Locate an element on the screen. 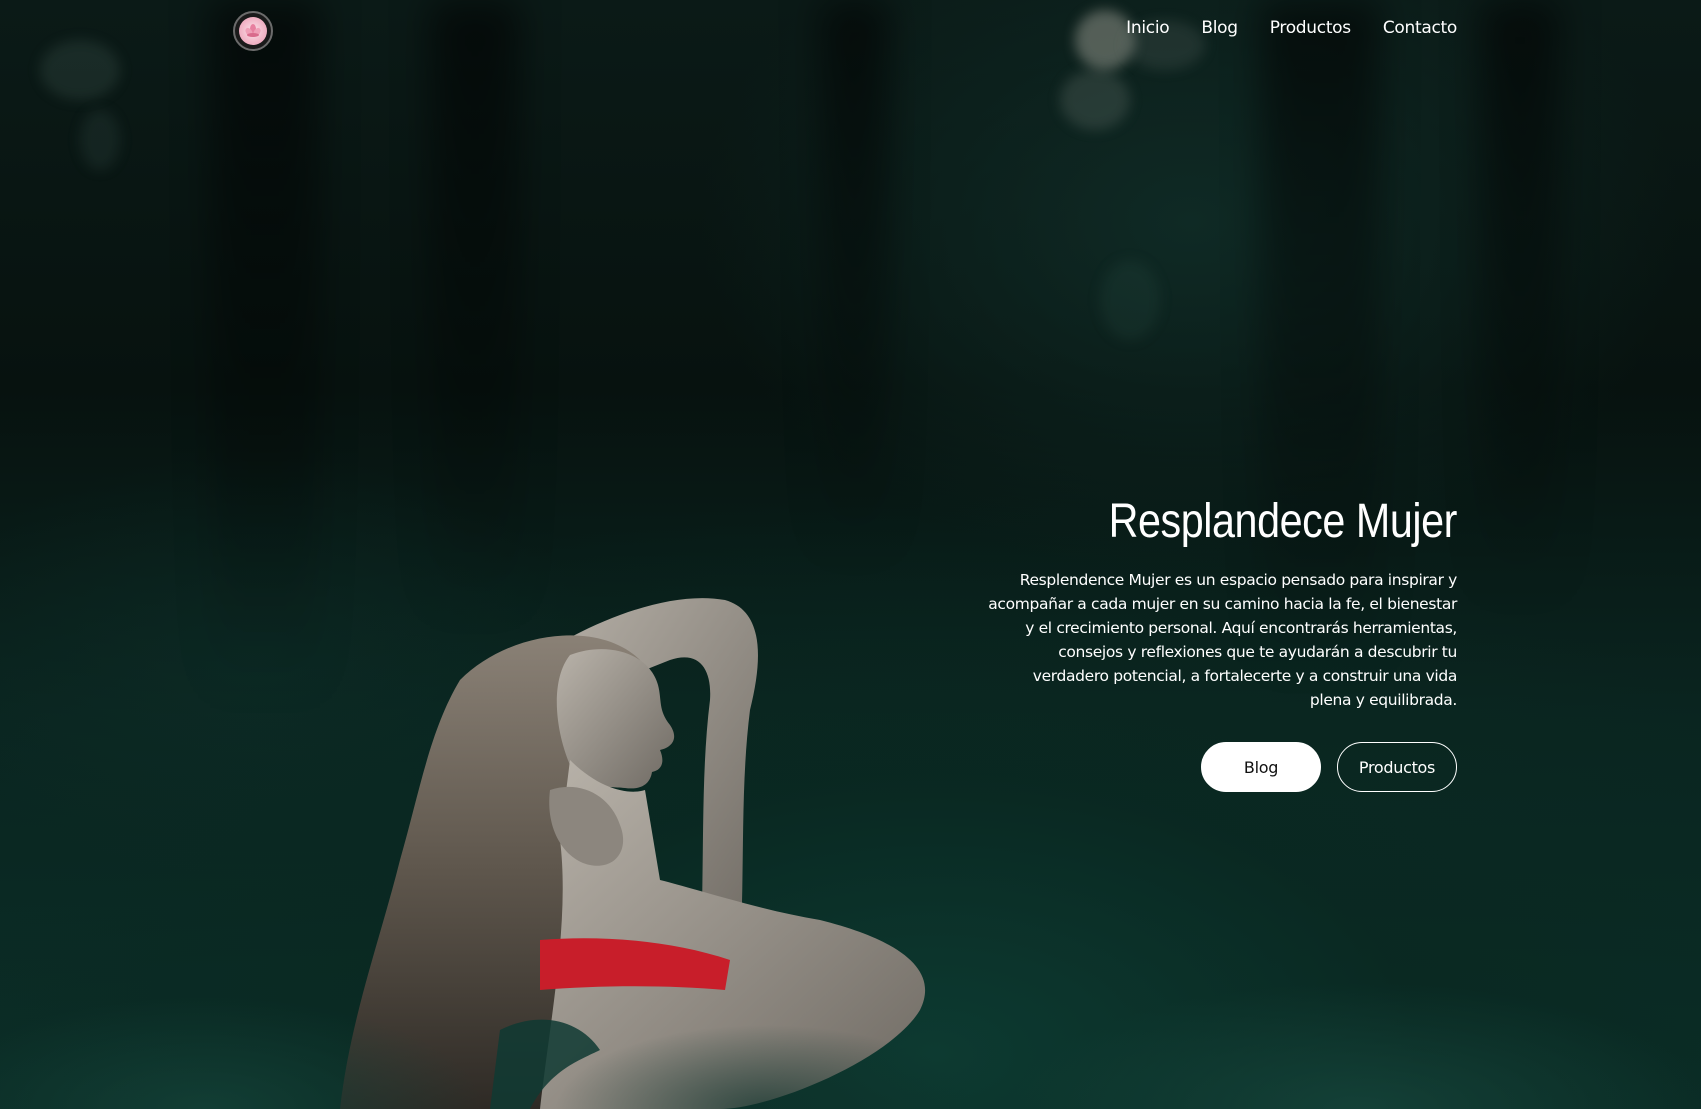  nav-link-inicio: Inicio is located at coordinates (1147, 28).